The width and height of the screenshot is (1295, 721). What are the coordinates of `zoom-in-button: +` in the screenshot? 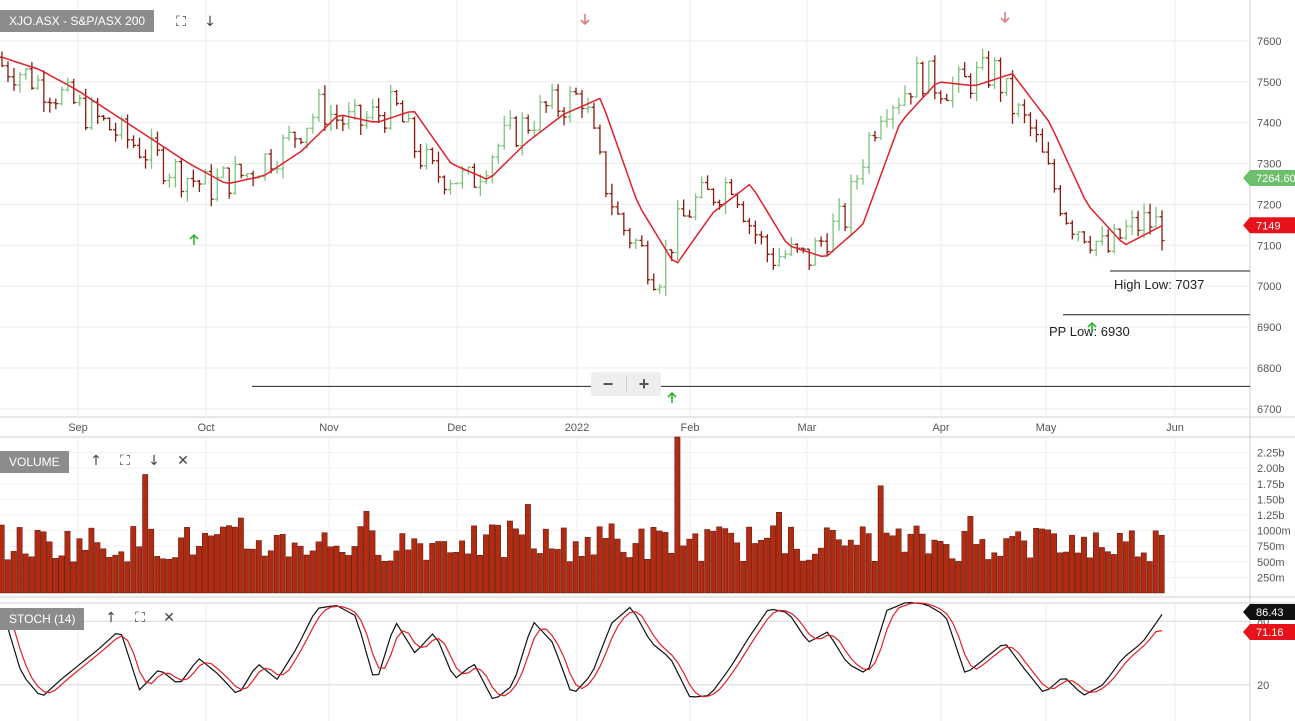 It's located at (644, 384).